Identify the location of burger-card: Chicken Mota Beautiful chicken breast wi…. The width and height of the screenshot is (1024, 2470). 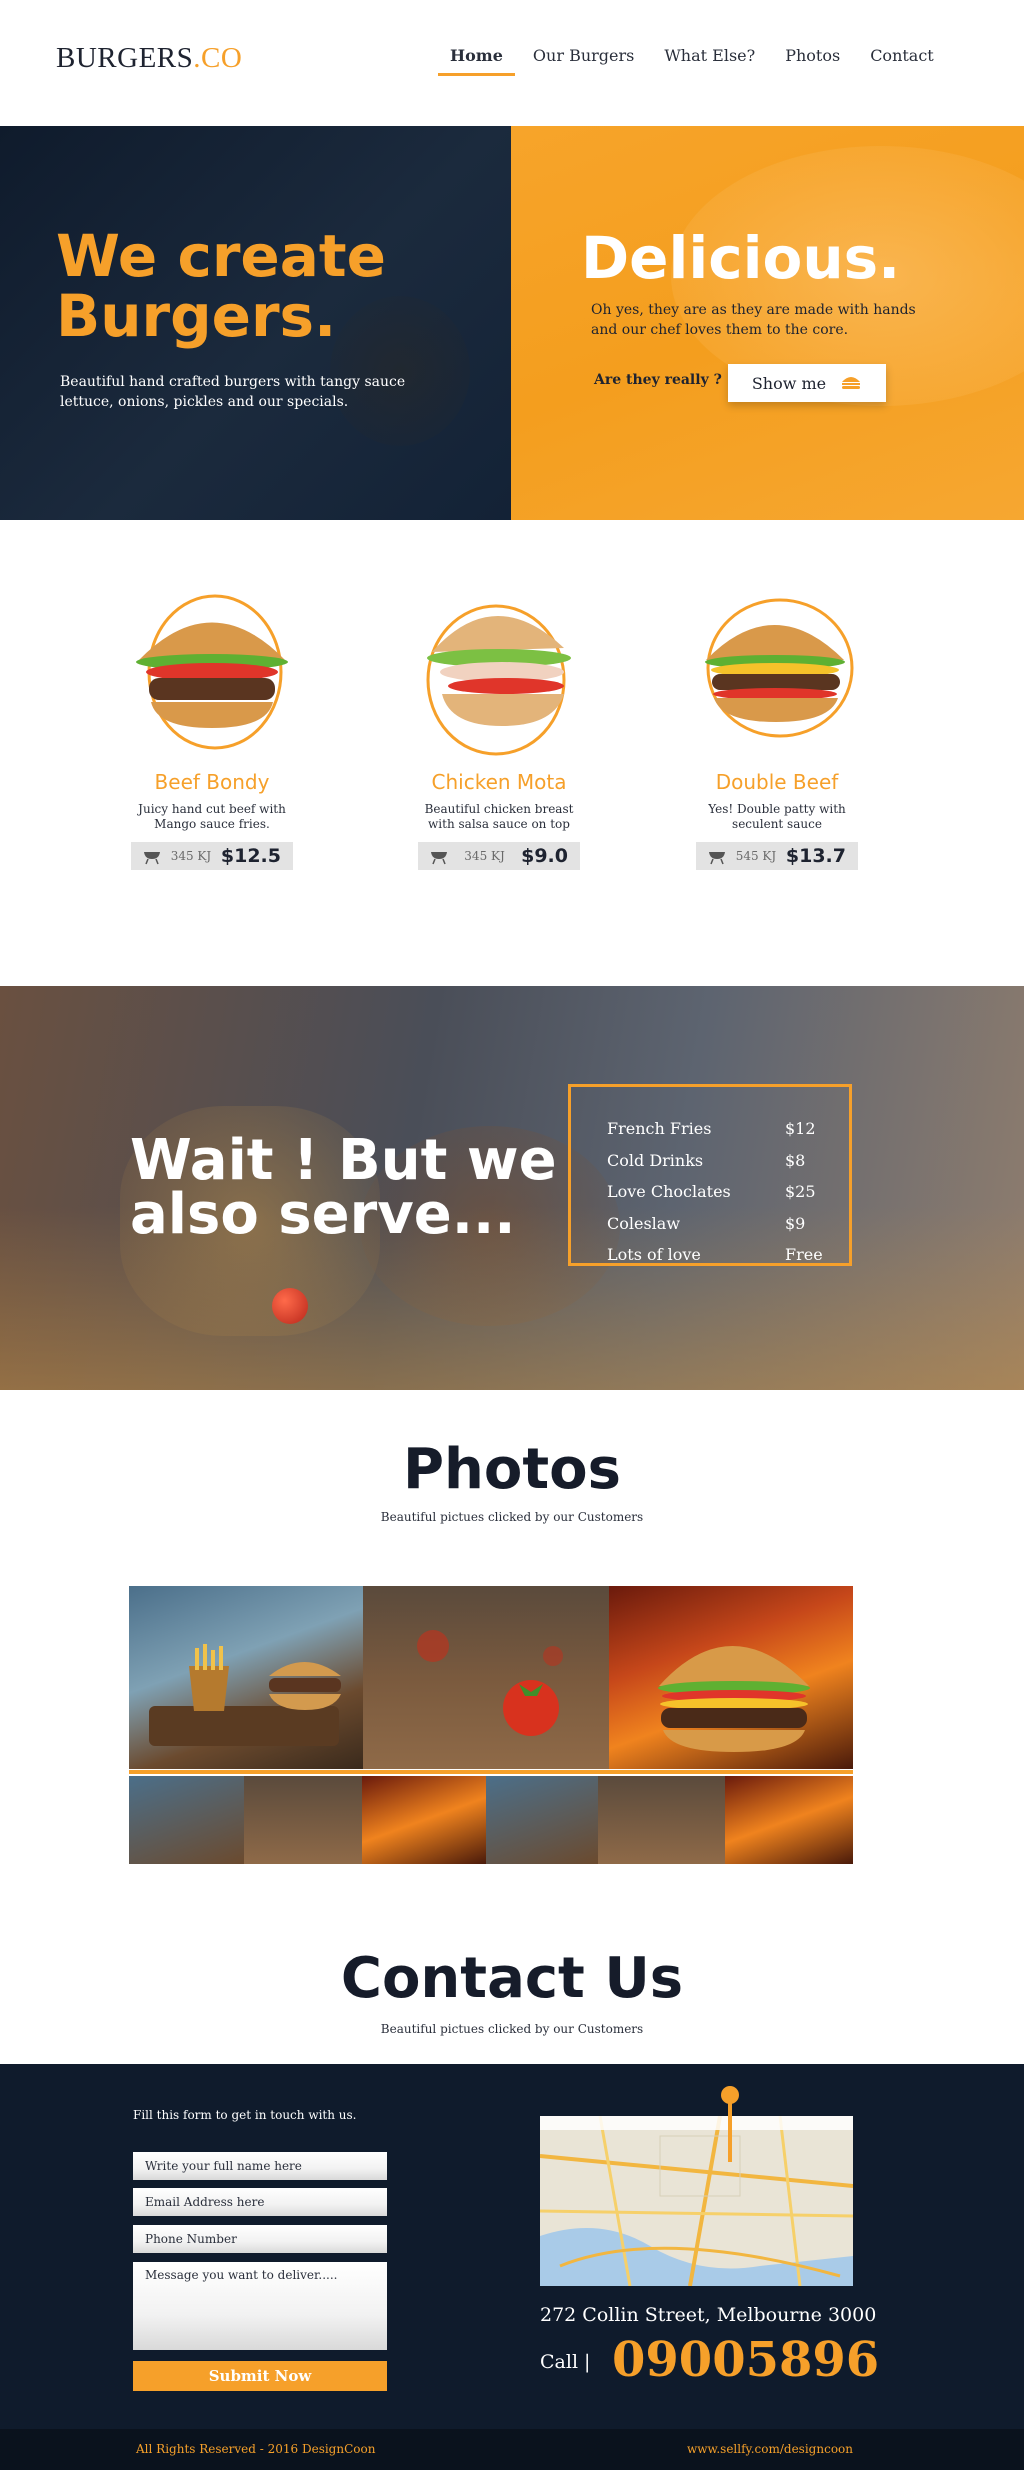
(499, 730).